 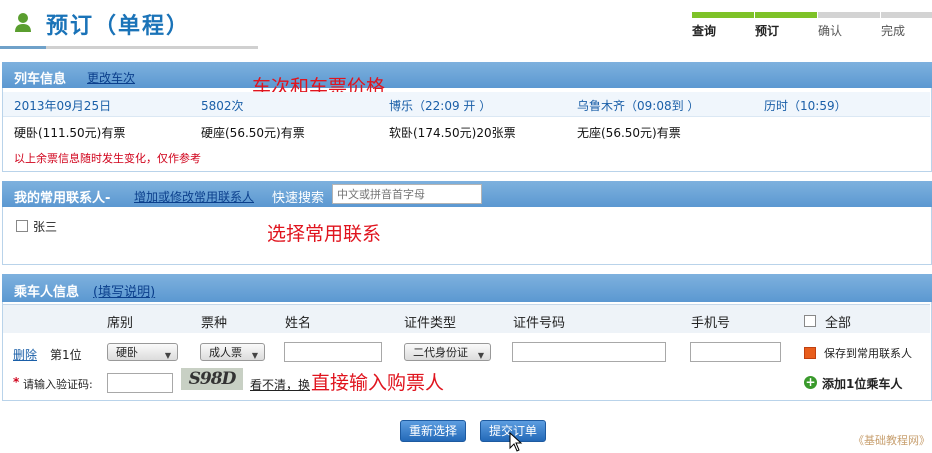 What do you see at coordinates (25, 354) in the screenshot?
I see `delete-passenger-link: 删除` at bounding box center [25, 354].